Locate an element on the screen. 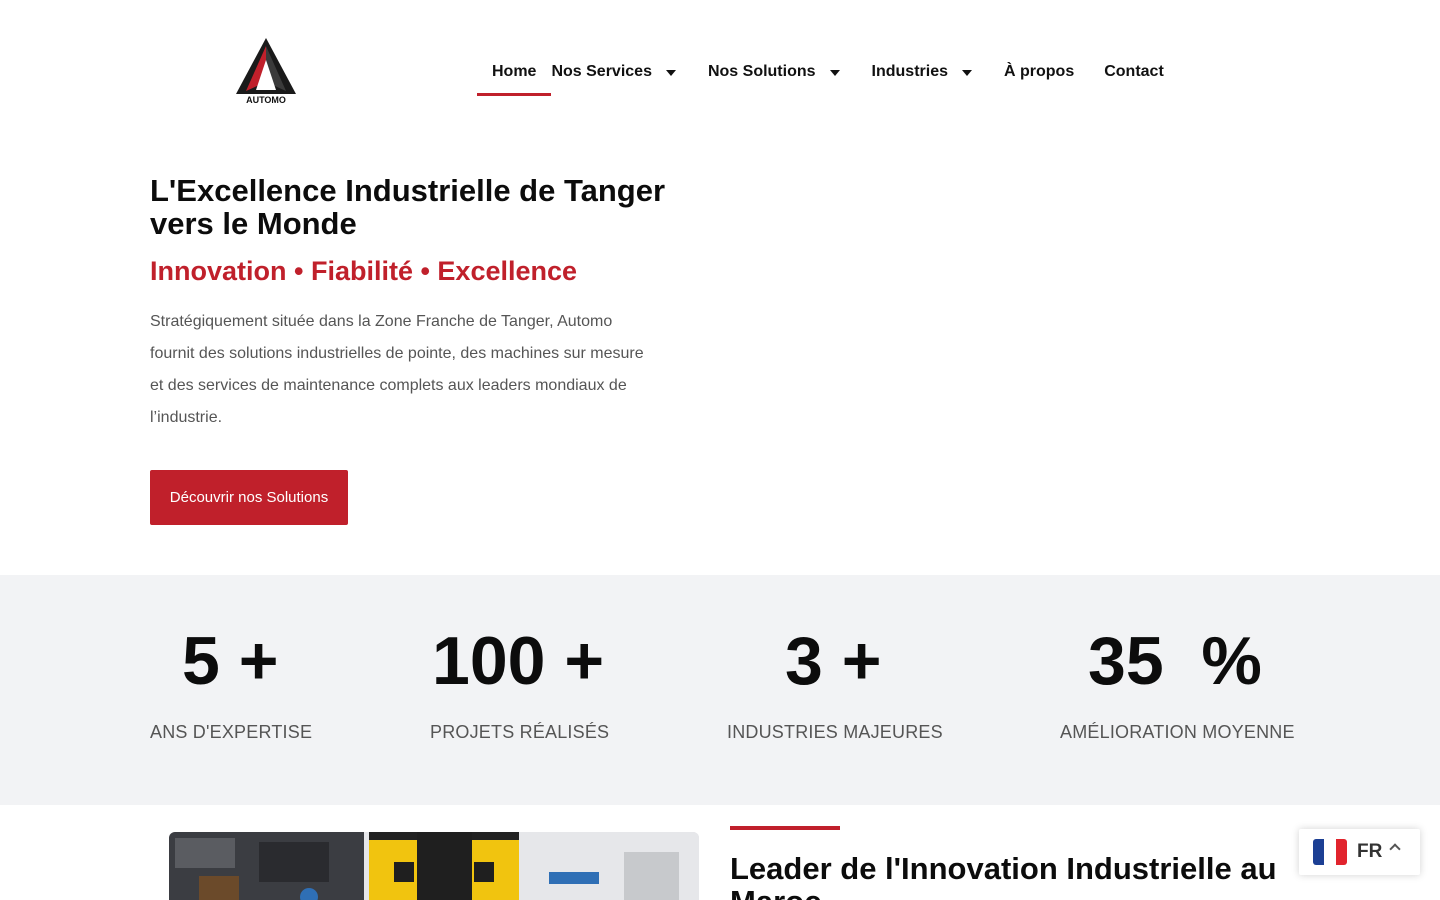  nav-about: À propos is located at coordinates (1039, 72).